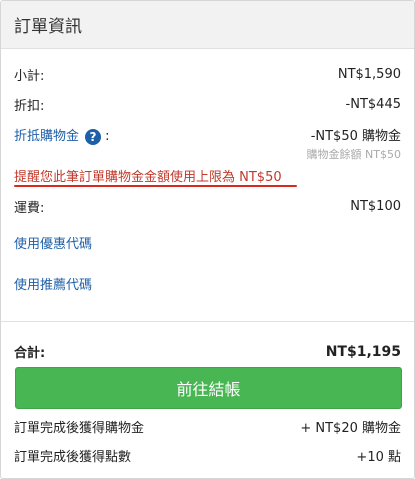  What do you see at coordinates (29, 208) in the screenshot?
I see `shipping-label: 運費:` at bounding box center [29, 208].